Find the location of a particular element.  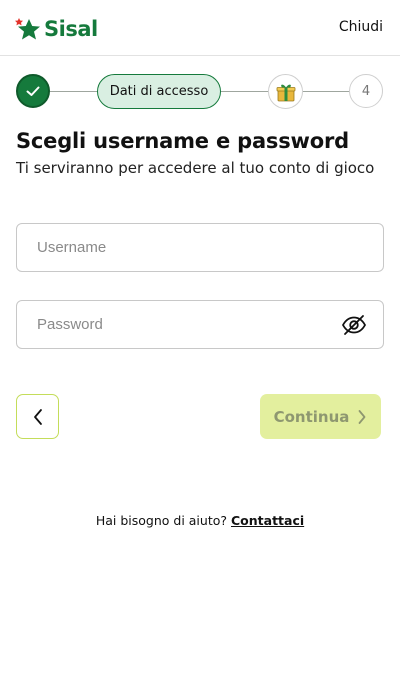

continue-button: Continua is located at coordinates (320, 416).